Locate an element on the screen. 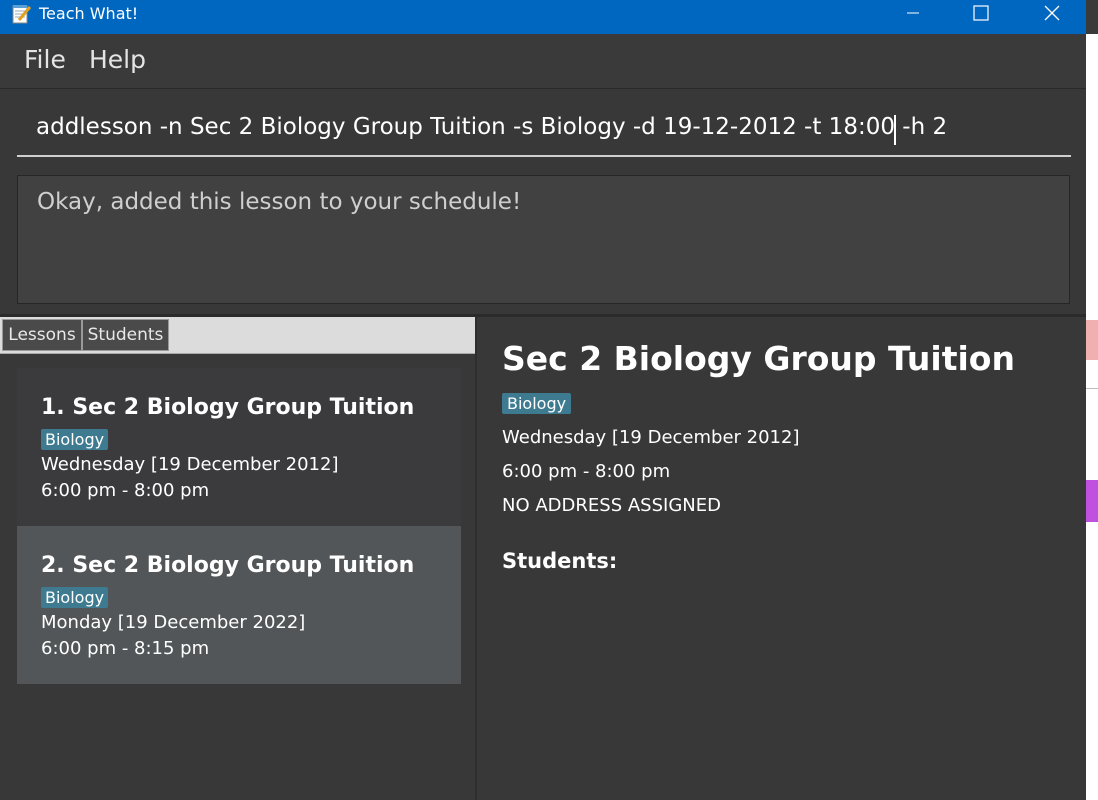 Image resolution: width=1098 pixels, height=800 pixels. tab-bar: Lessons Students is located at coordinates (237, 335).